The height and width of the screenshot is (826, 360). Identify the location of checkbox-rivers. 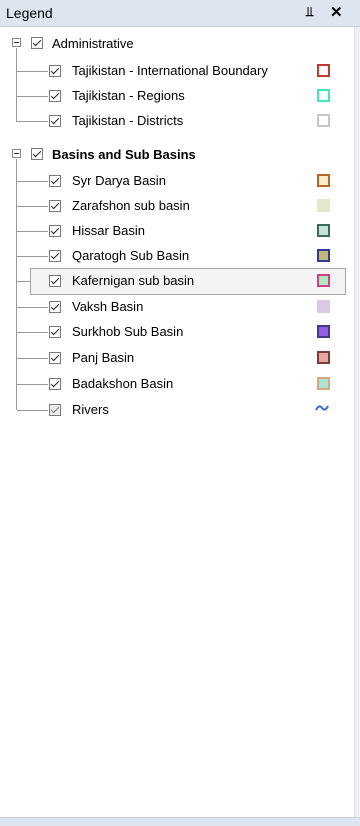
(55, 410).